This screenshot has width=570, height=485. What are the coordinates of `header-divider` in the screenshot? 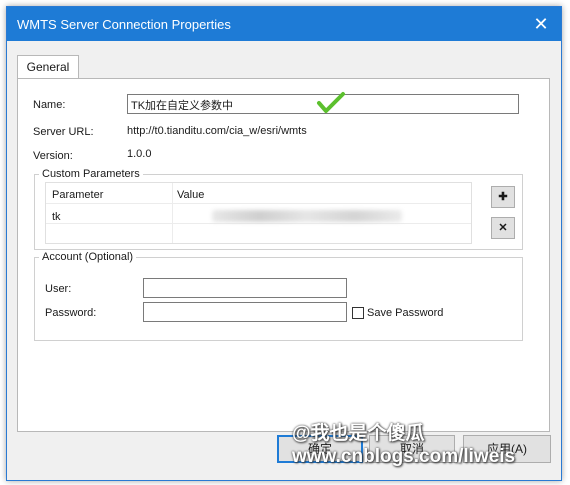 It's located at (258, 203).